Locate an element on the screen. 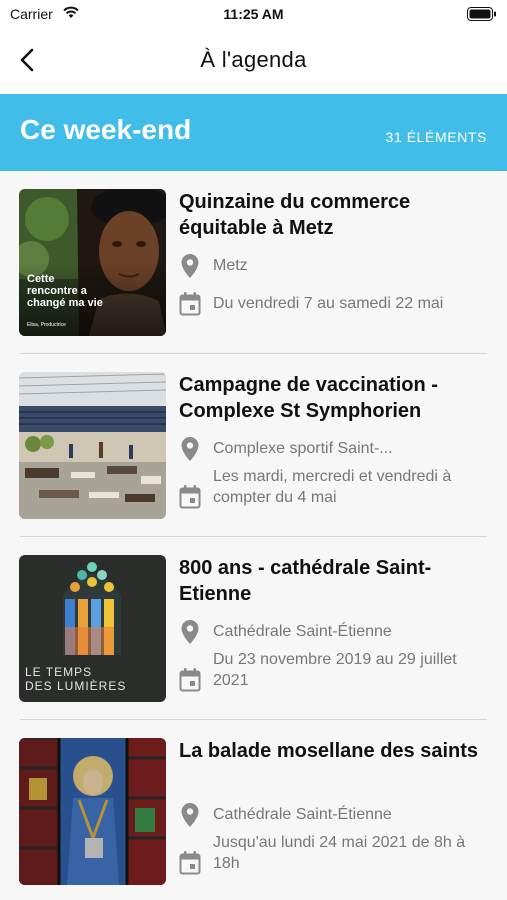  image-caption-line2: DES LUMIÈRES is located at coordinates (76, 686).